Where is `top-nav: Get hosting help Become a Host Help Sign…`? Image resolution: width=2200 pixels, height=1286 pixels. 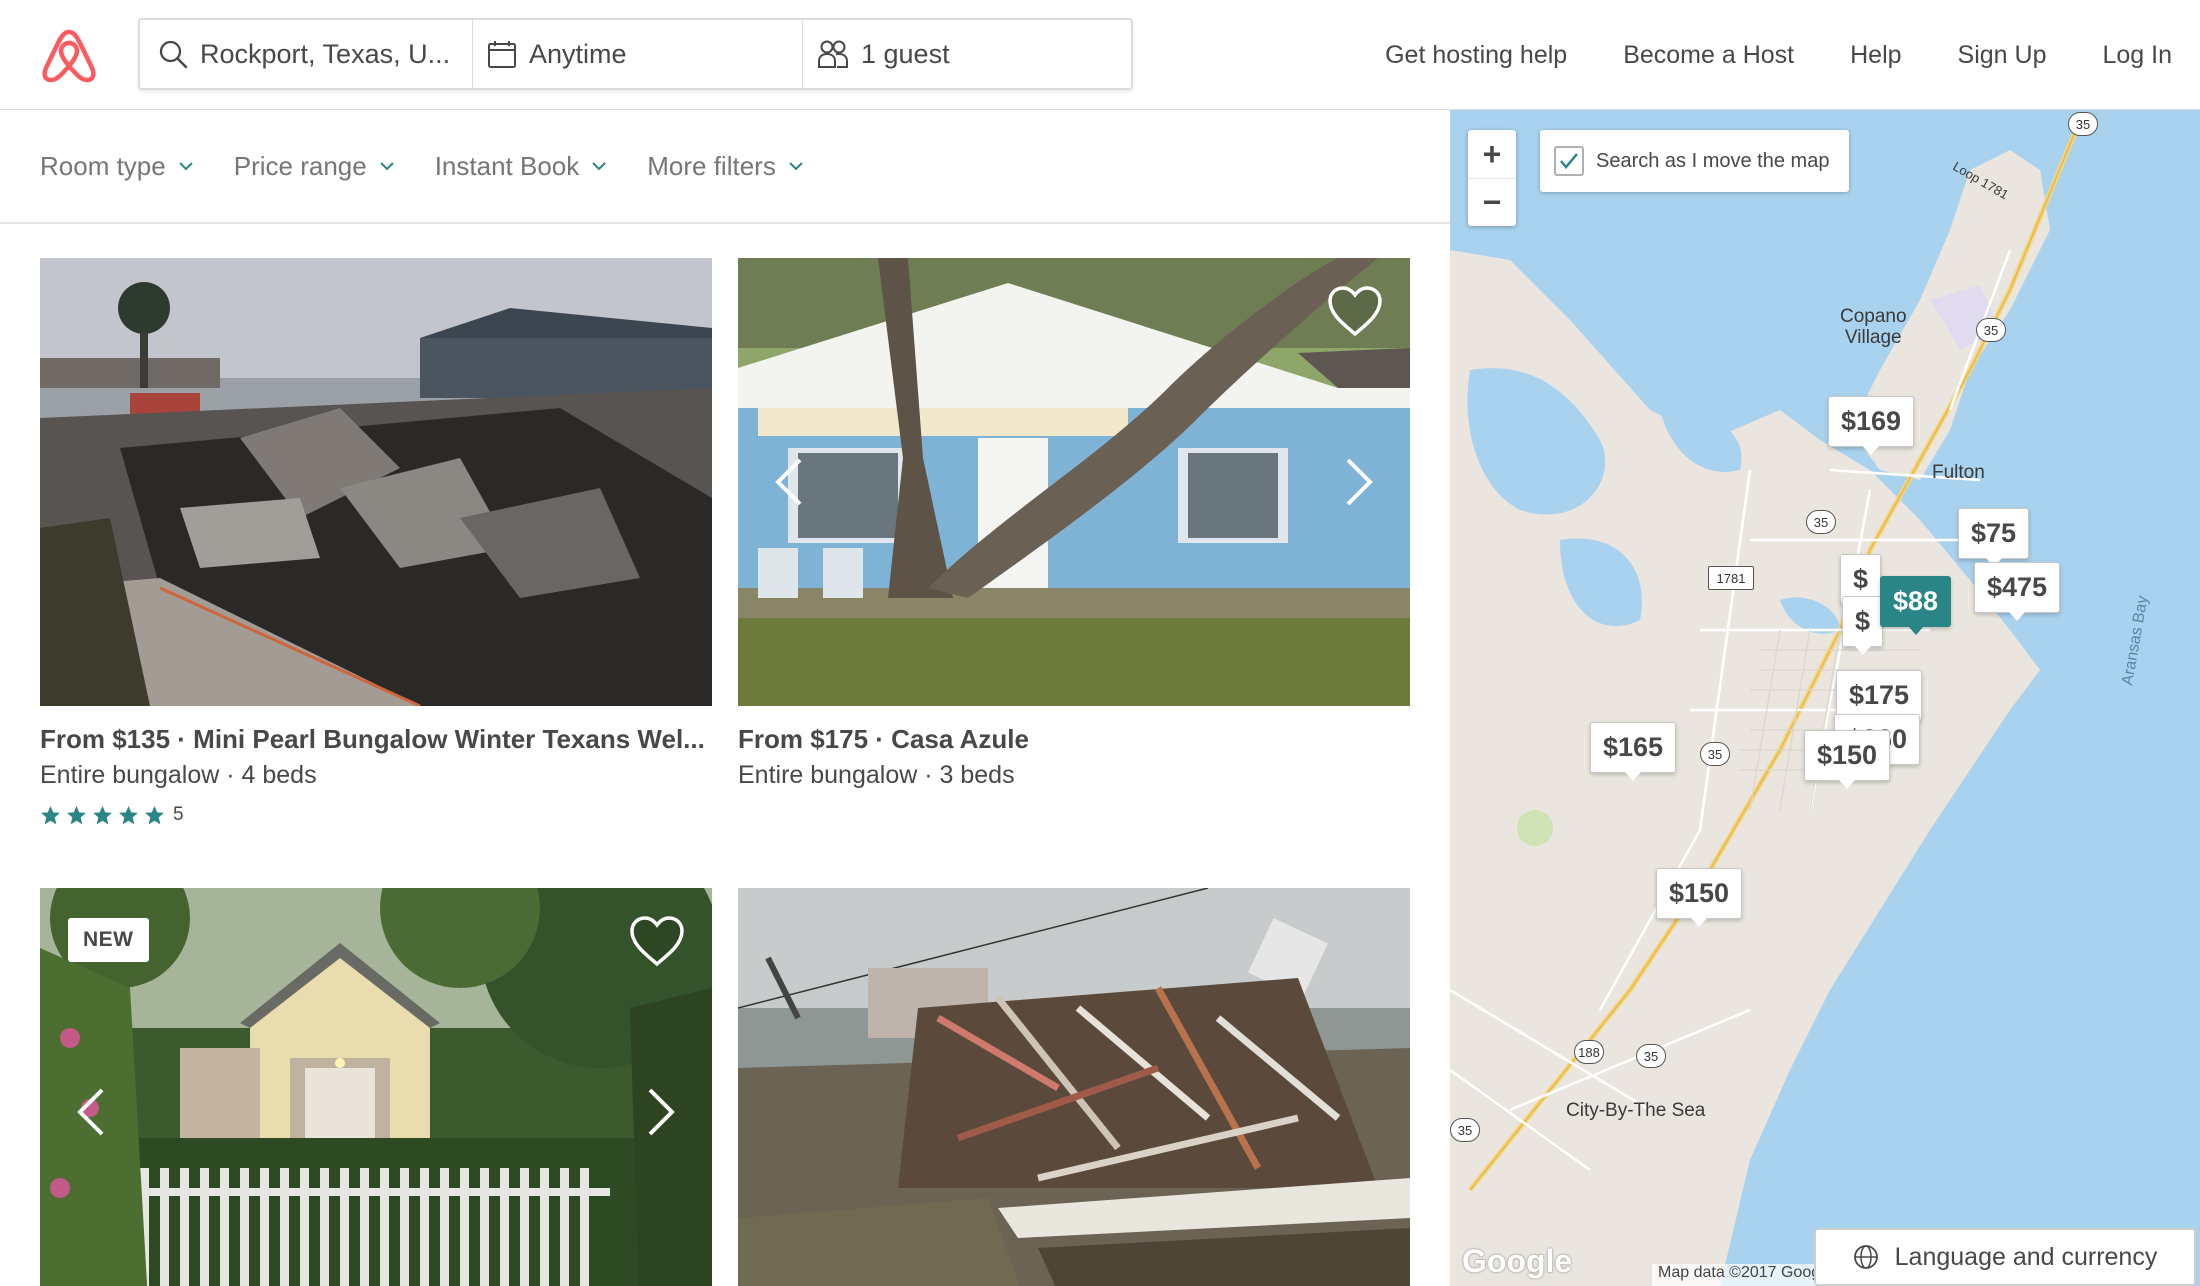 top-nav: Get hosting help Become a Host Help Sign… is located at coordinates (1750, 55).